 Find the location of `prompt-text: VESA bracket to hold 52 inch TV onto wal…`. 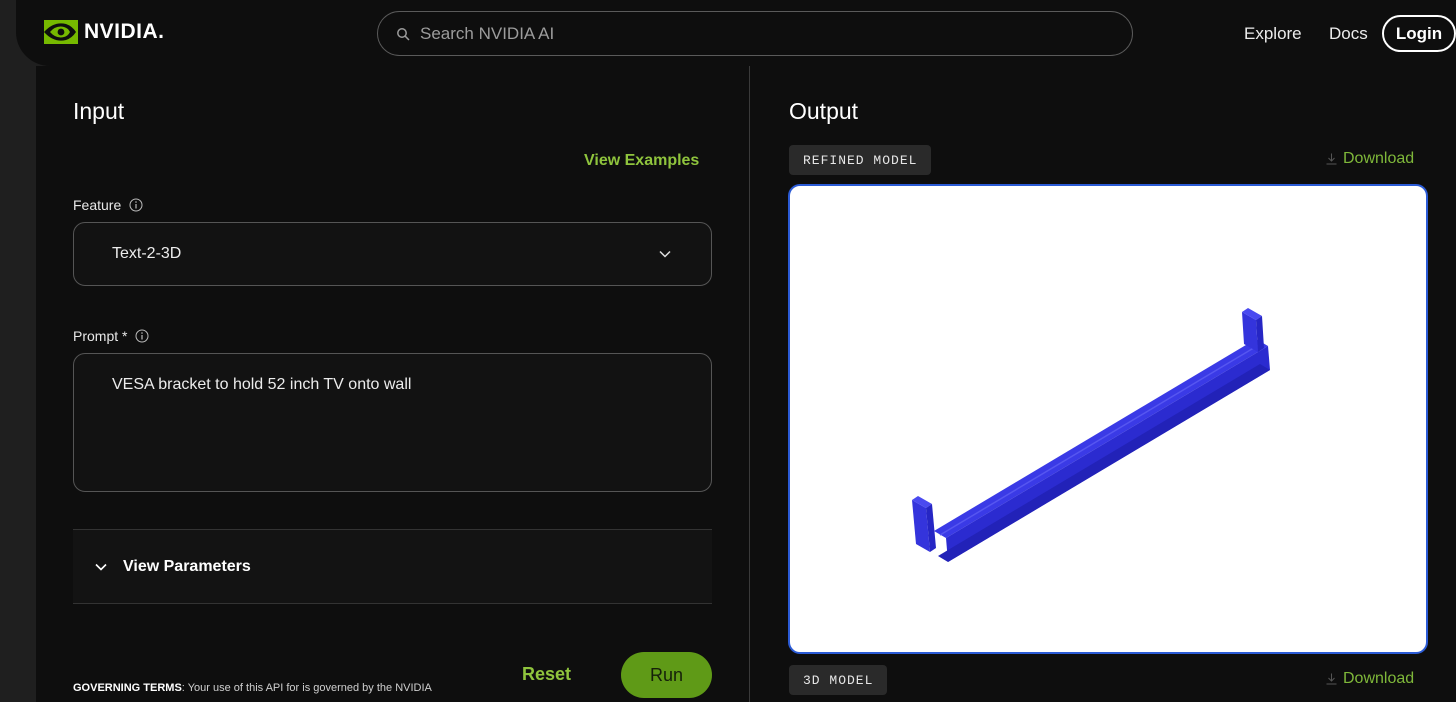

prompt-text: VESA bracket to hold 52 inch TV onto wal… is located at coordinates (262, 384).